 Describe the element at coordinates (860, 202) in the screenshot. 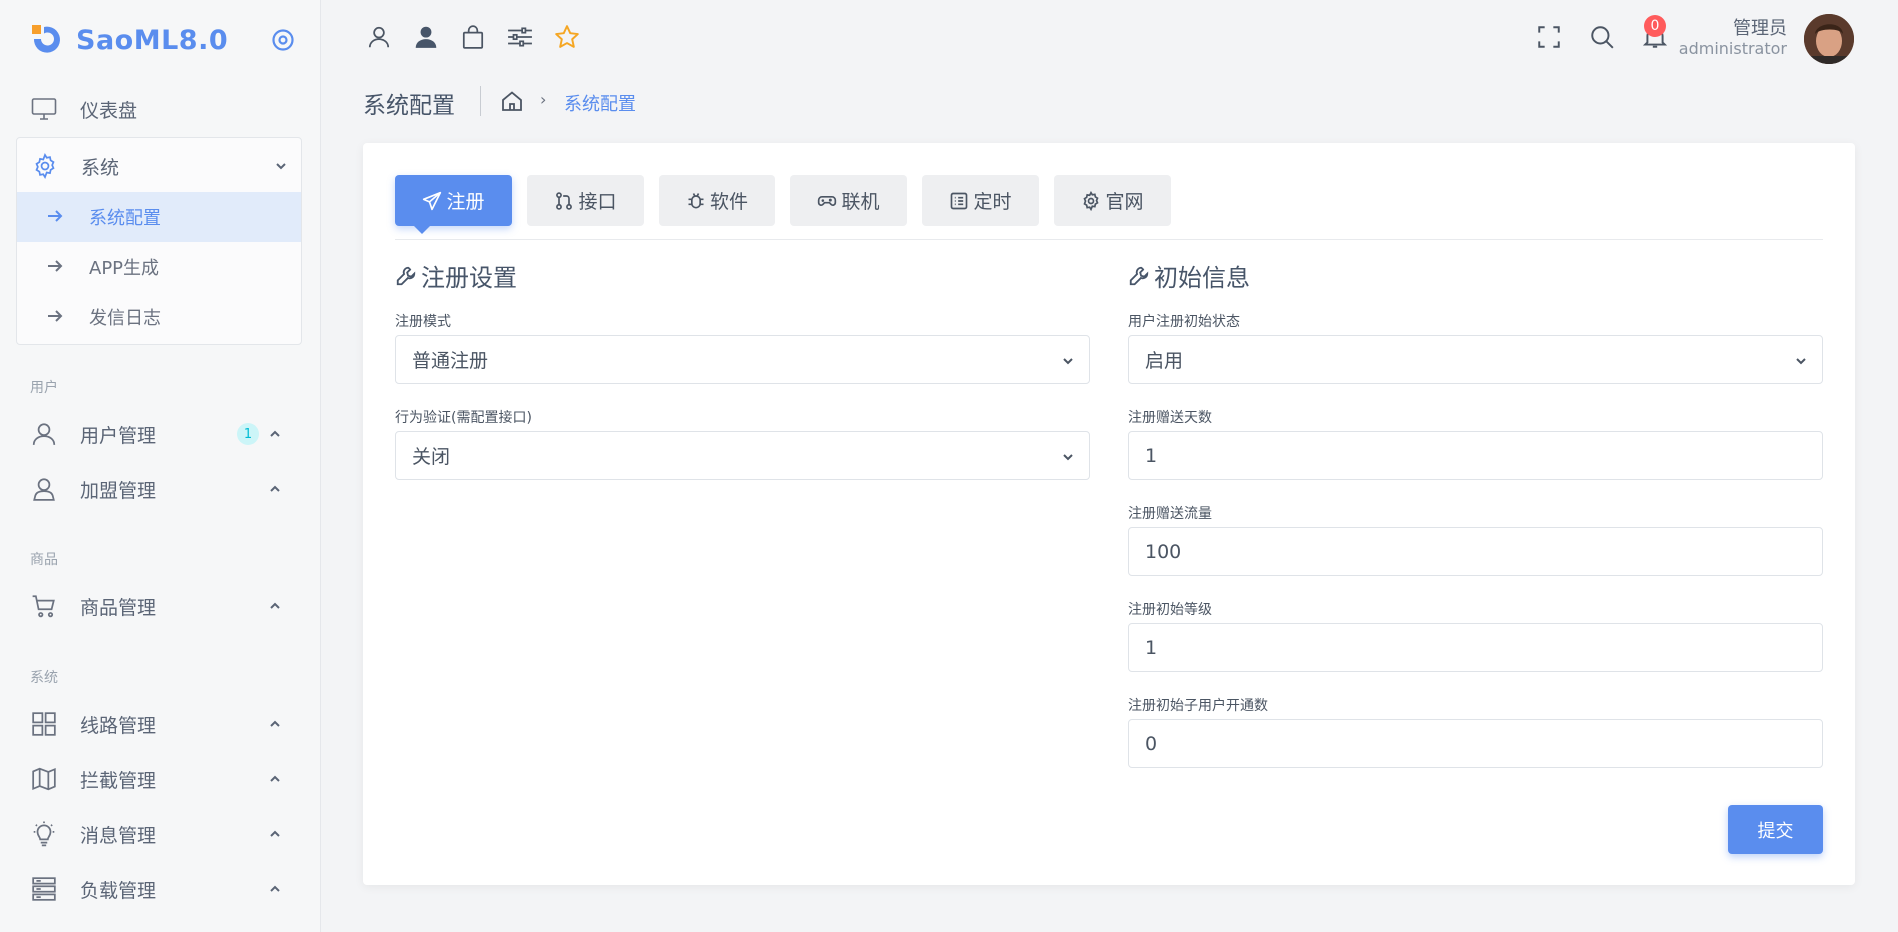

I see `tab-label: 联机` at that location.